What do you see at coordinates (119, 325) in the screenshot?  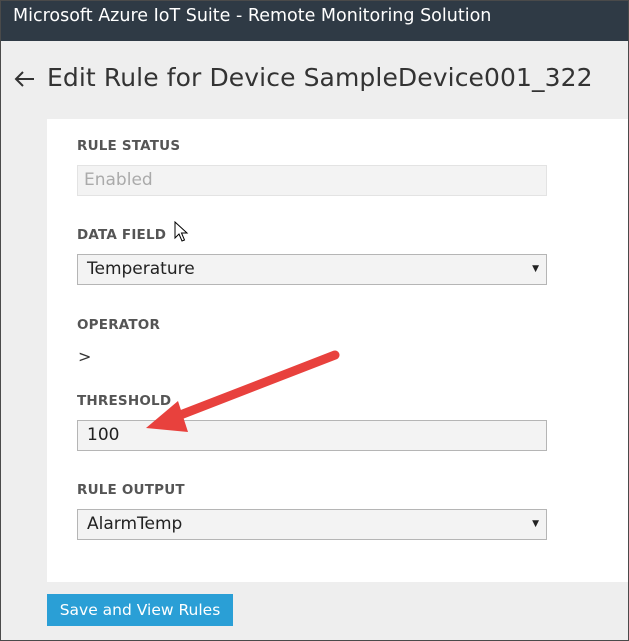 I see `operator-label: OPERATOR` at bounding box center [119, 325].